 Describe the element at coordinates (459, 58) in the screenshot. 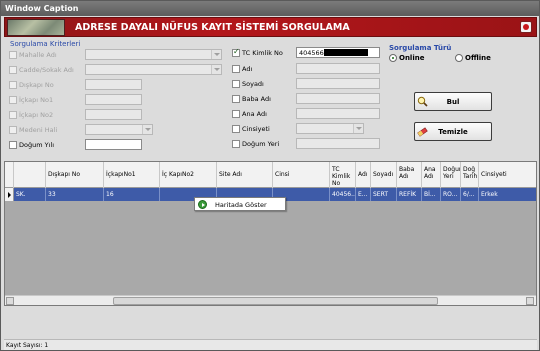

I see `offline-radio` at that location.